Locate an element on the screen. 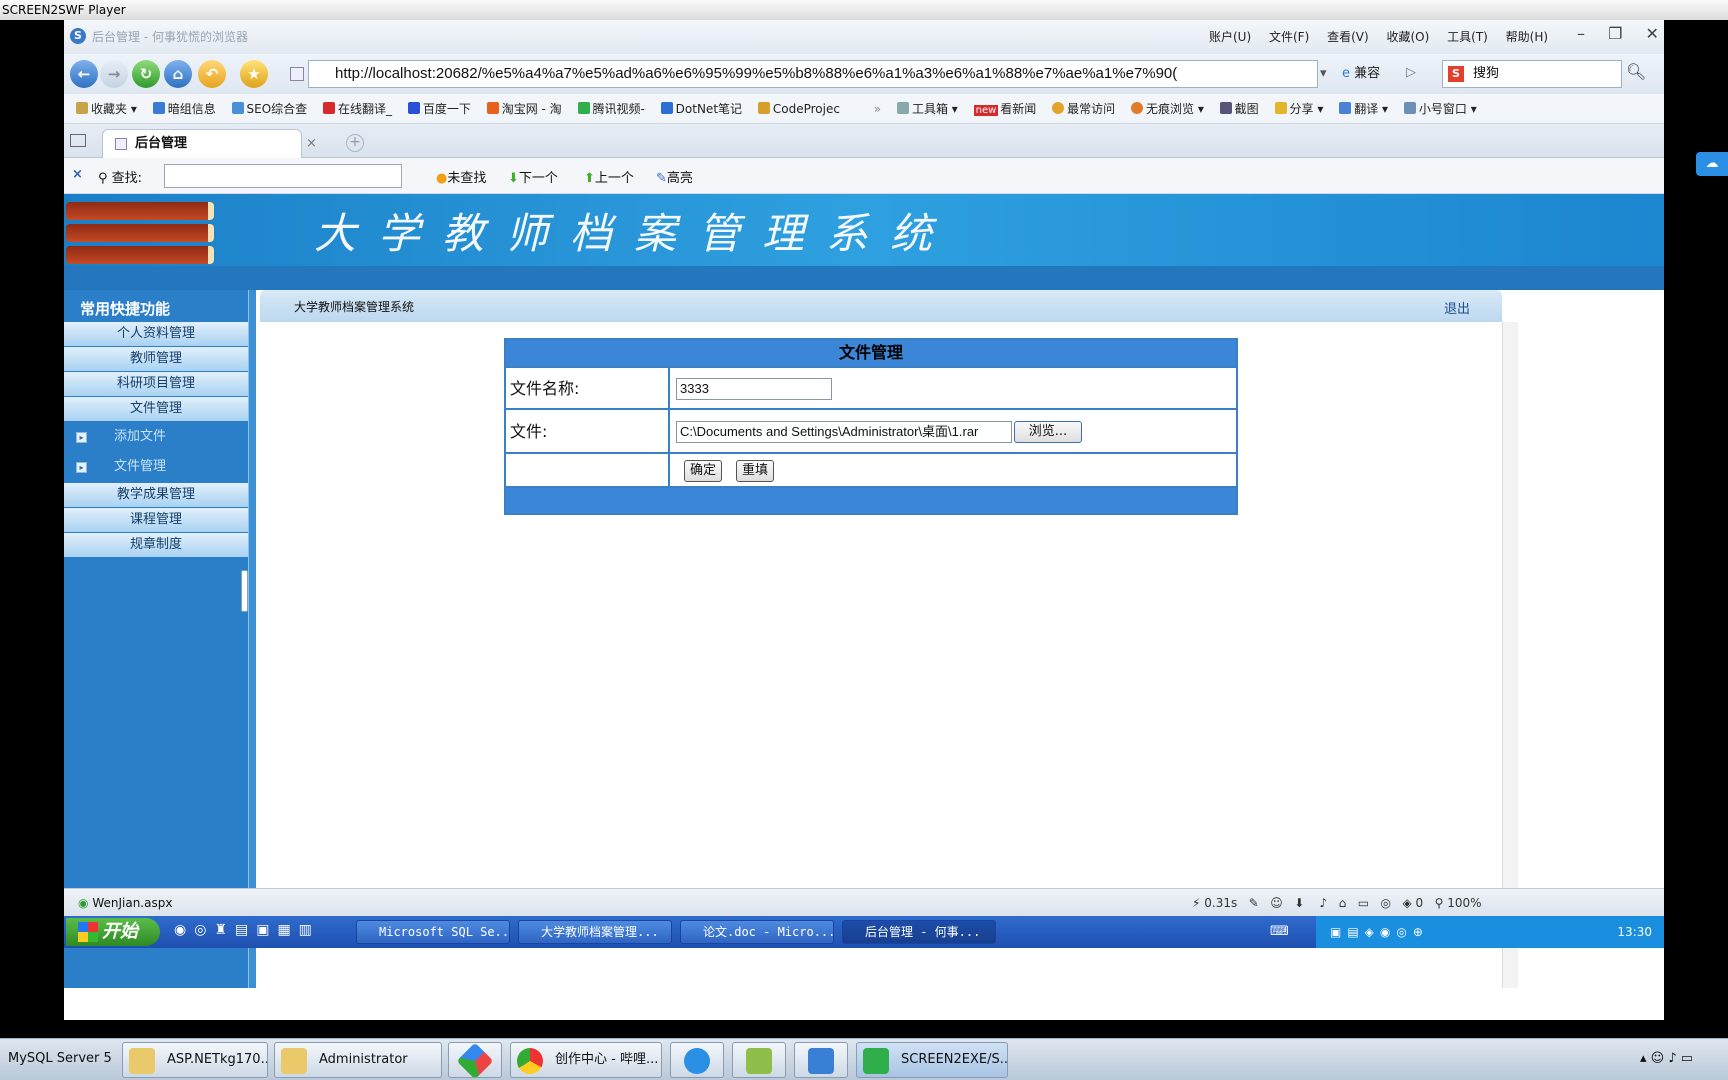 This screenshot has width=1728, height=1080. task-app is located at coordinates (475, 1060).